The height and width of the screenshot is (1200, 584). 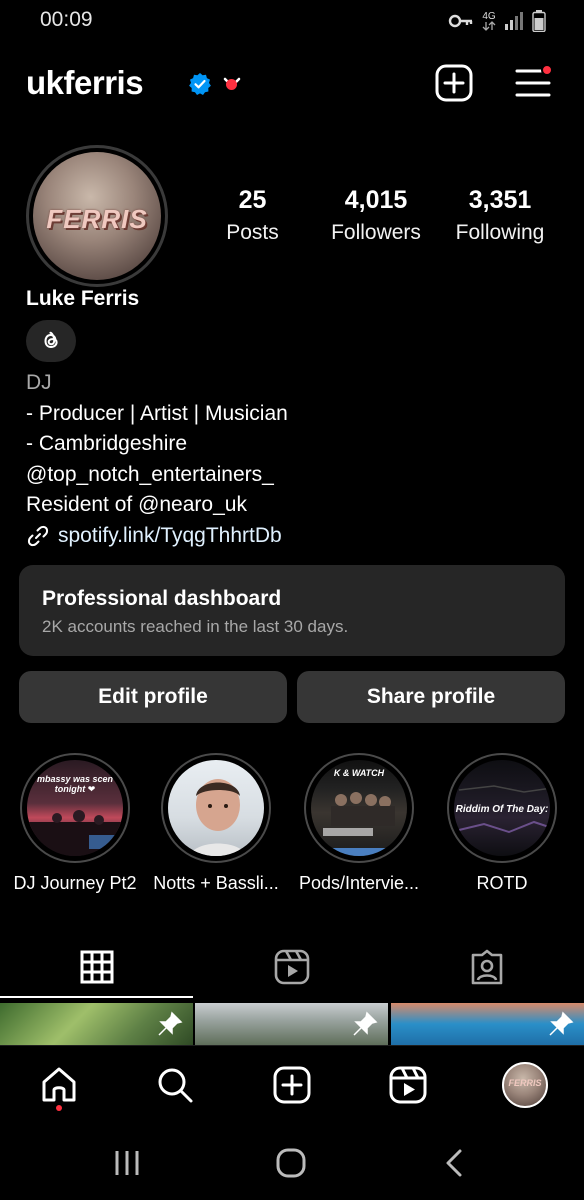 What do you see at coordinates (252, 232) in the screenshot?
I see `posts-label: Posts` at bounding box center [252, 232].